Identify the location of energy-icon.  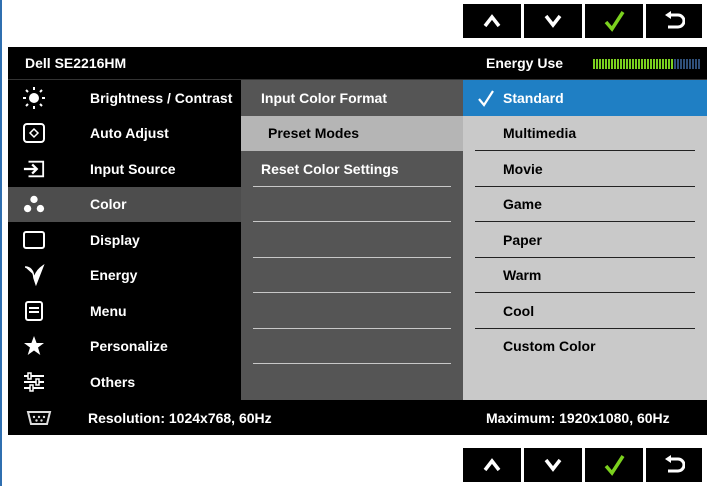
(34, 275).